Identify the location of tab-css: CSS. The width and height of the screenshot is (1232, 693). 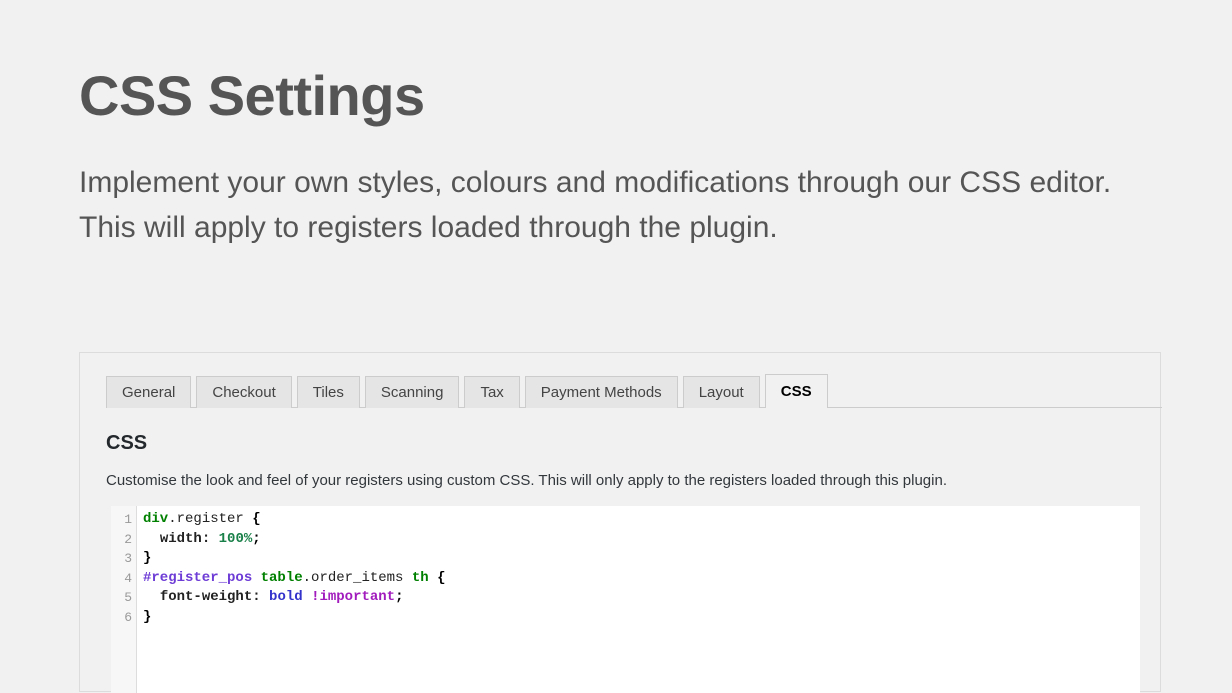
(796, 391).